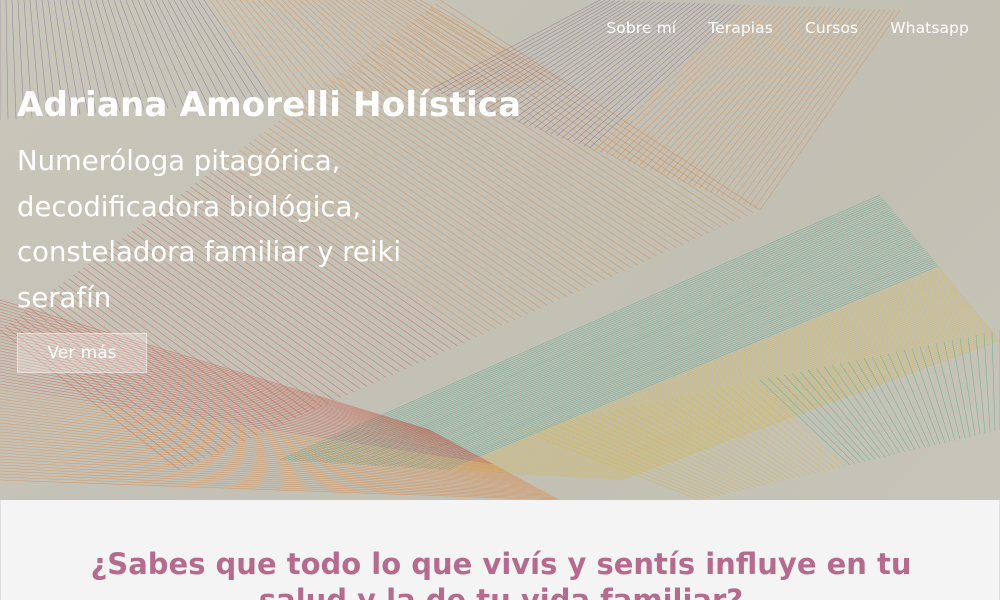 The image size is (1000, 600). Describe the element at coordinates (815, 28) in the screenshot. I see `nav-item-cursos: Cursos` at that location.